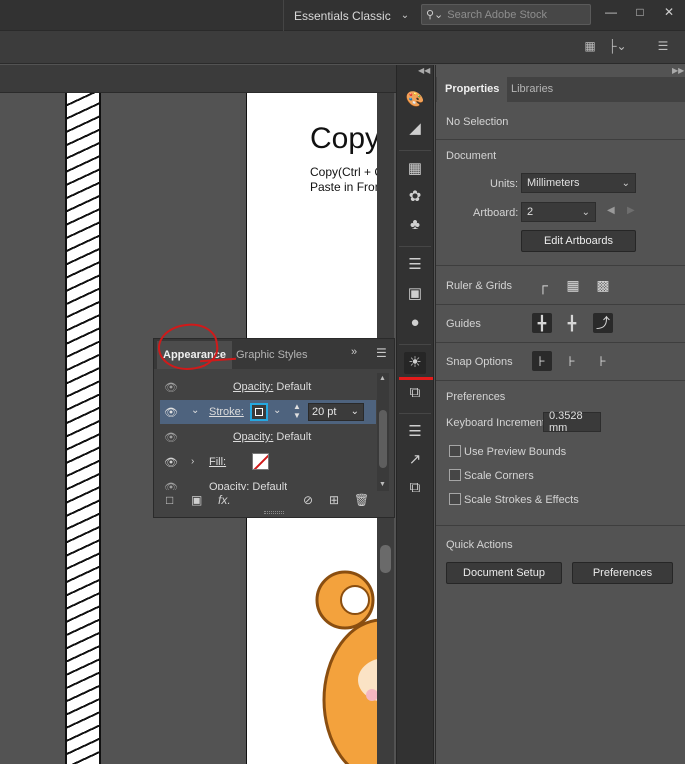 This screenshot has width=685, height=764. Describe the element at coordinates (622, 573) in the screenshot. I see `preferences-button: Preferences` at that location.